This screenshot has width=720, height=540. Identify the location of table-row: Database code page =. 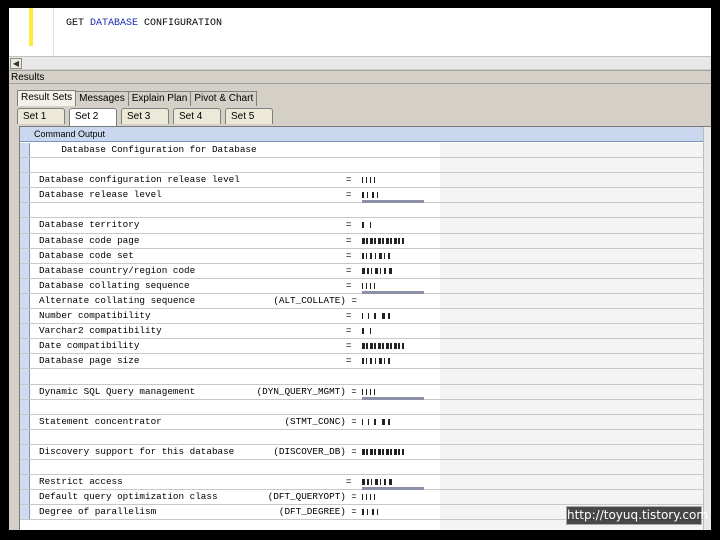
(365, 241).